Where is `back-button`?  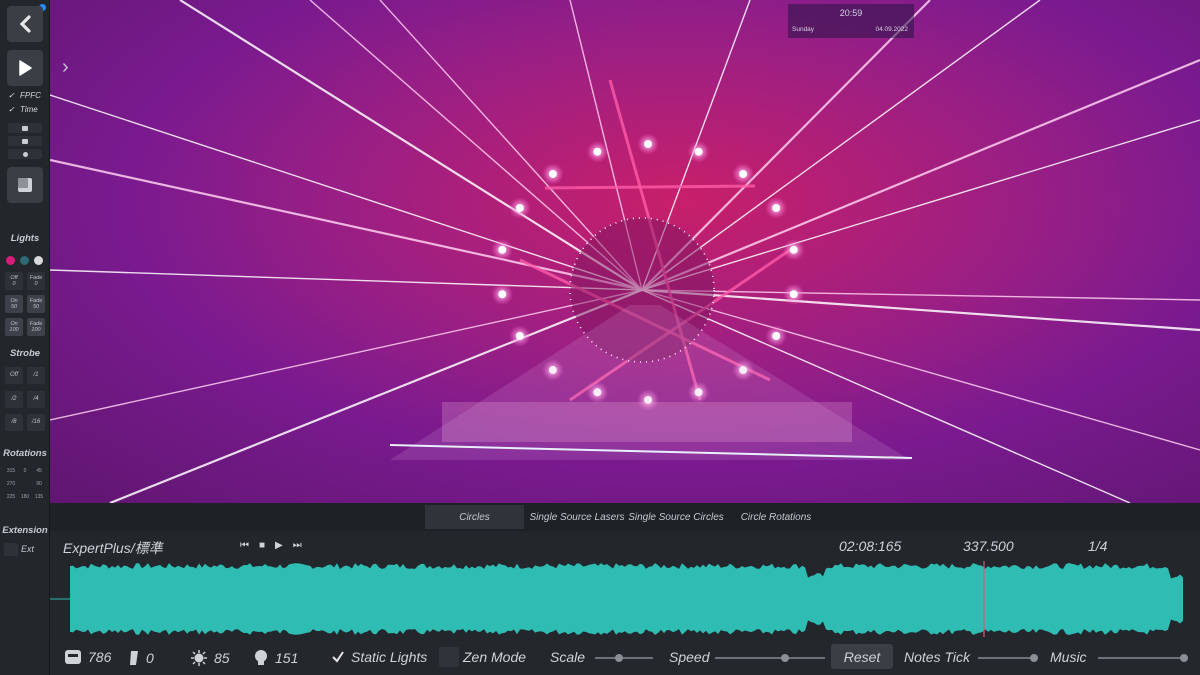 back-button is located at coordinates (25, 24).